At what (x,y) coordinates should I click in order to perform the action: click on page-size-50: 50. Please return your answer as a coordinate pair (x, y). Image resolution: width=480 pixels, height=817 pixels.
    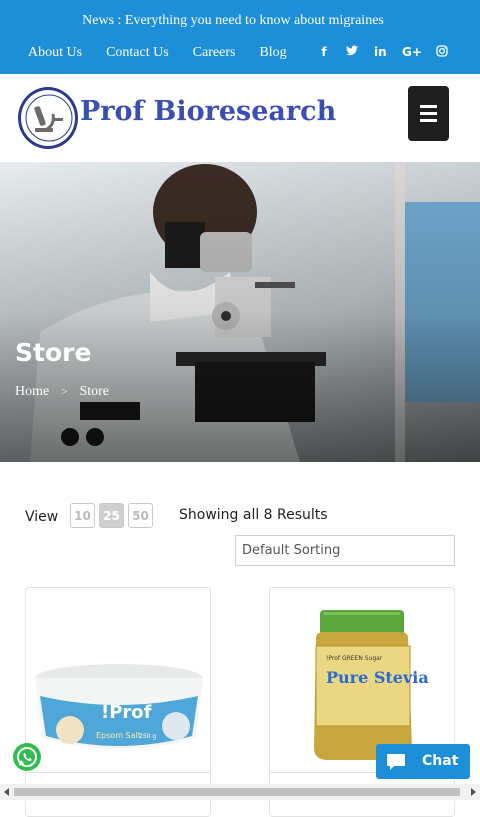
    Looking at the image, I should click on (140, 515).